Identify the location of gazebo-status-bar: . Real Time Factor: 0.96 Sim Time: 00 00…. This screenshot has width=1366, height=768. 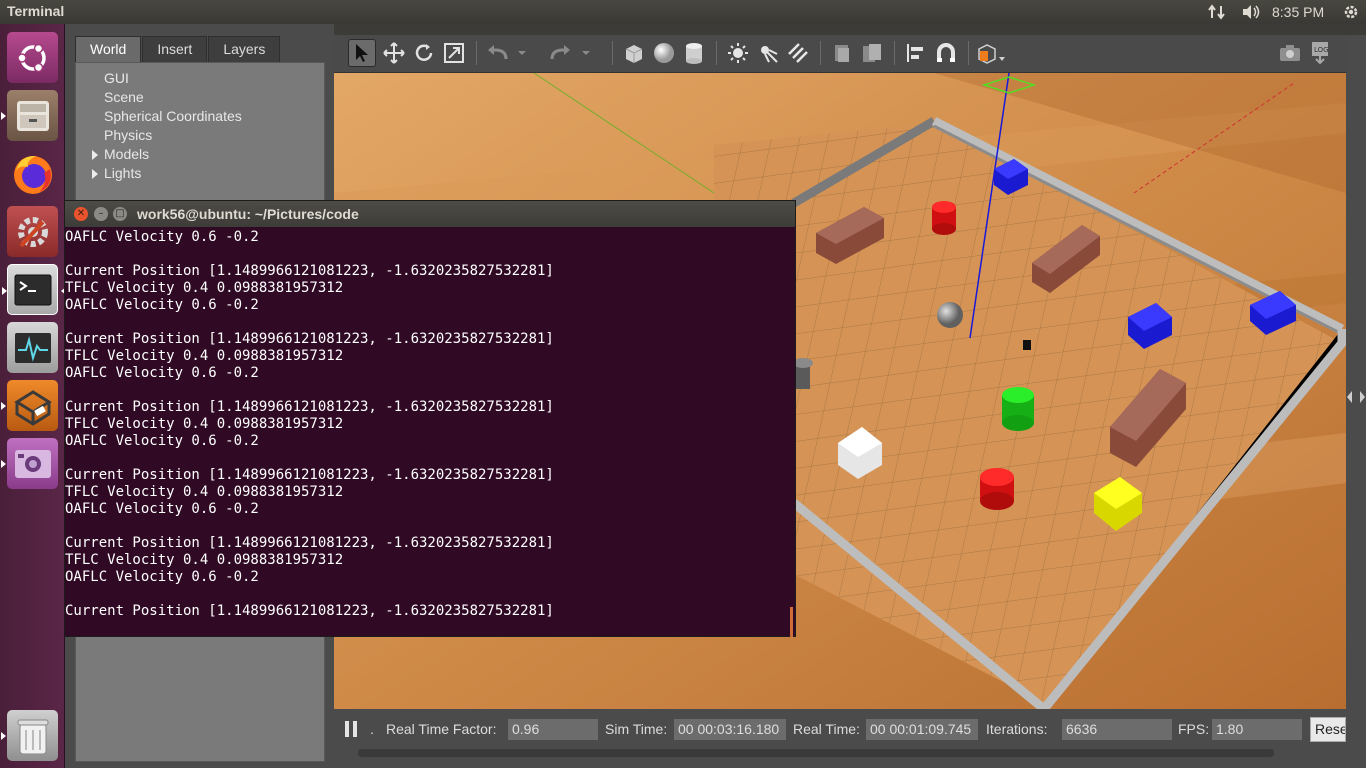
(840, 738).